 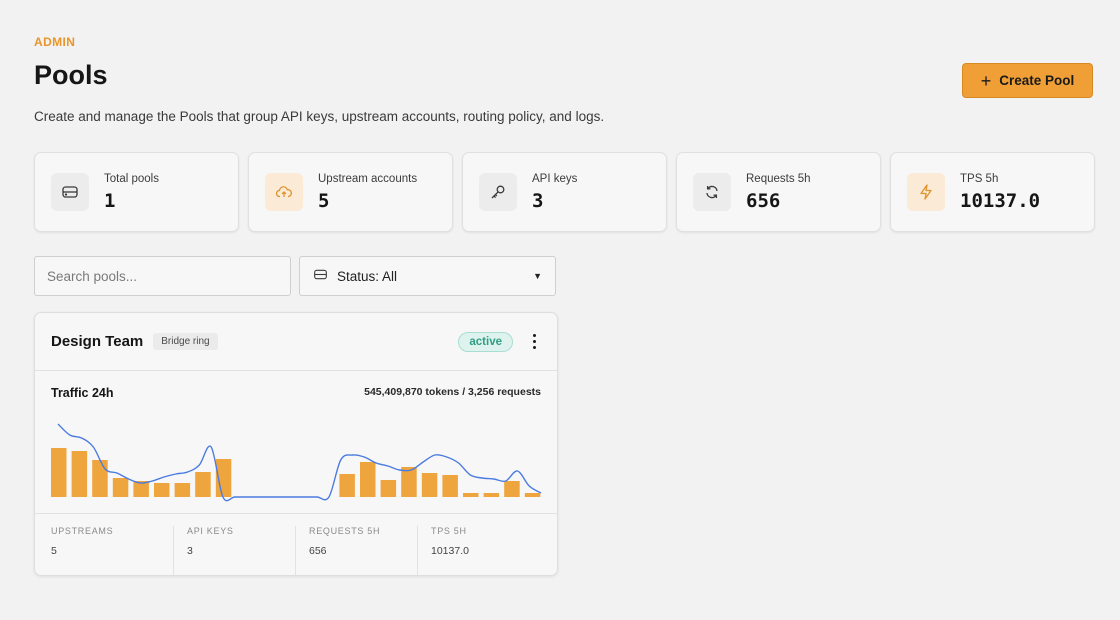 What do you see at coordinates (498, 192) in the screenshot?
I see `key-icon` at bounding box center [498, 192].